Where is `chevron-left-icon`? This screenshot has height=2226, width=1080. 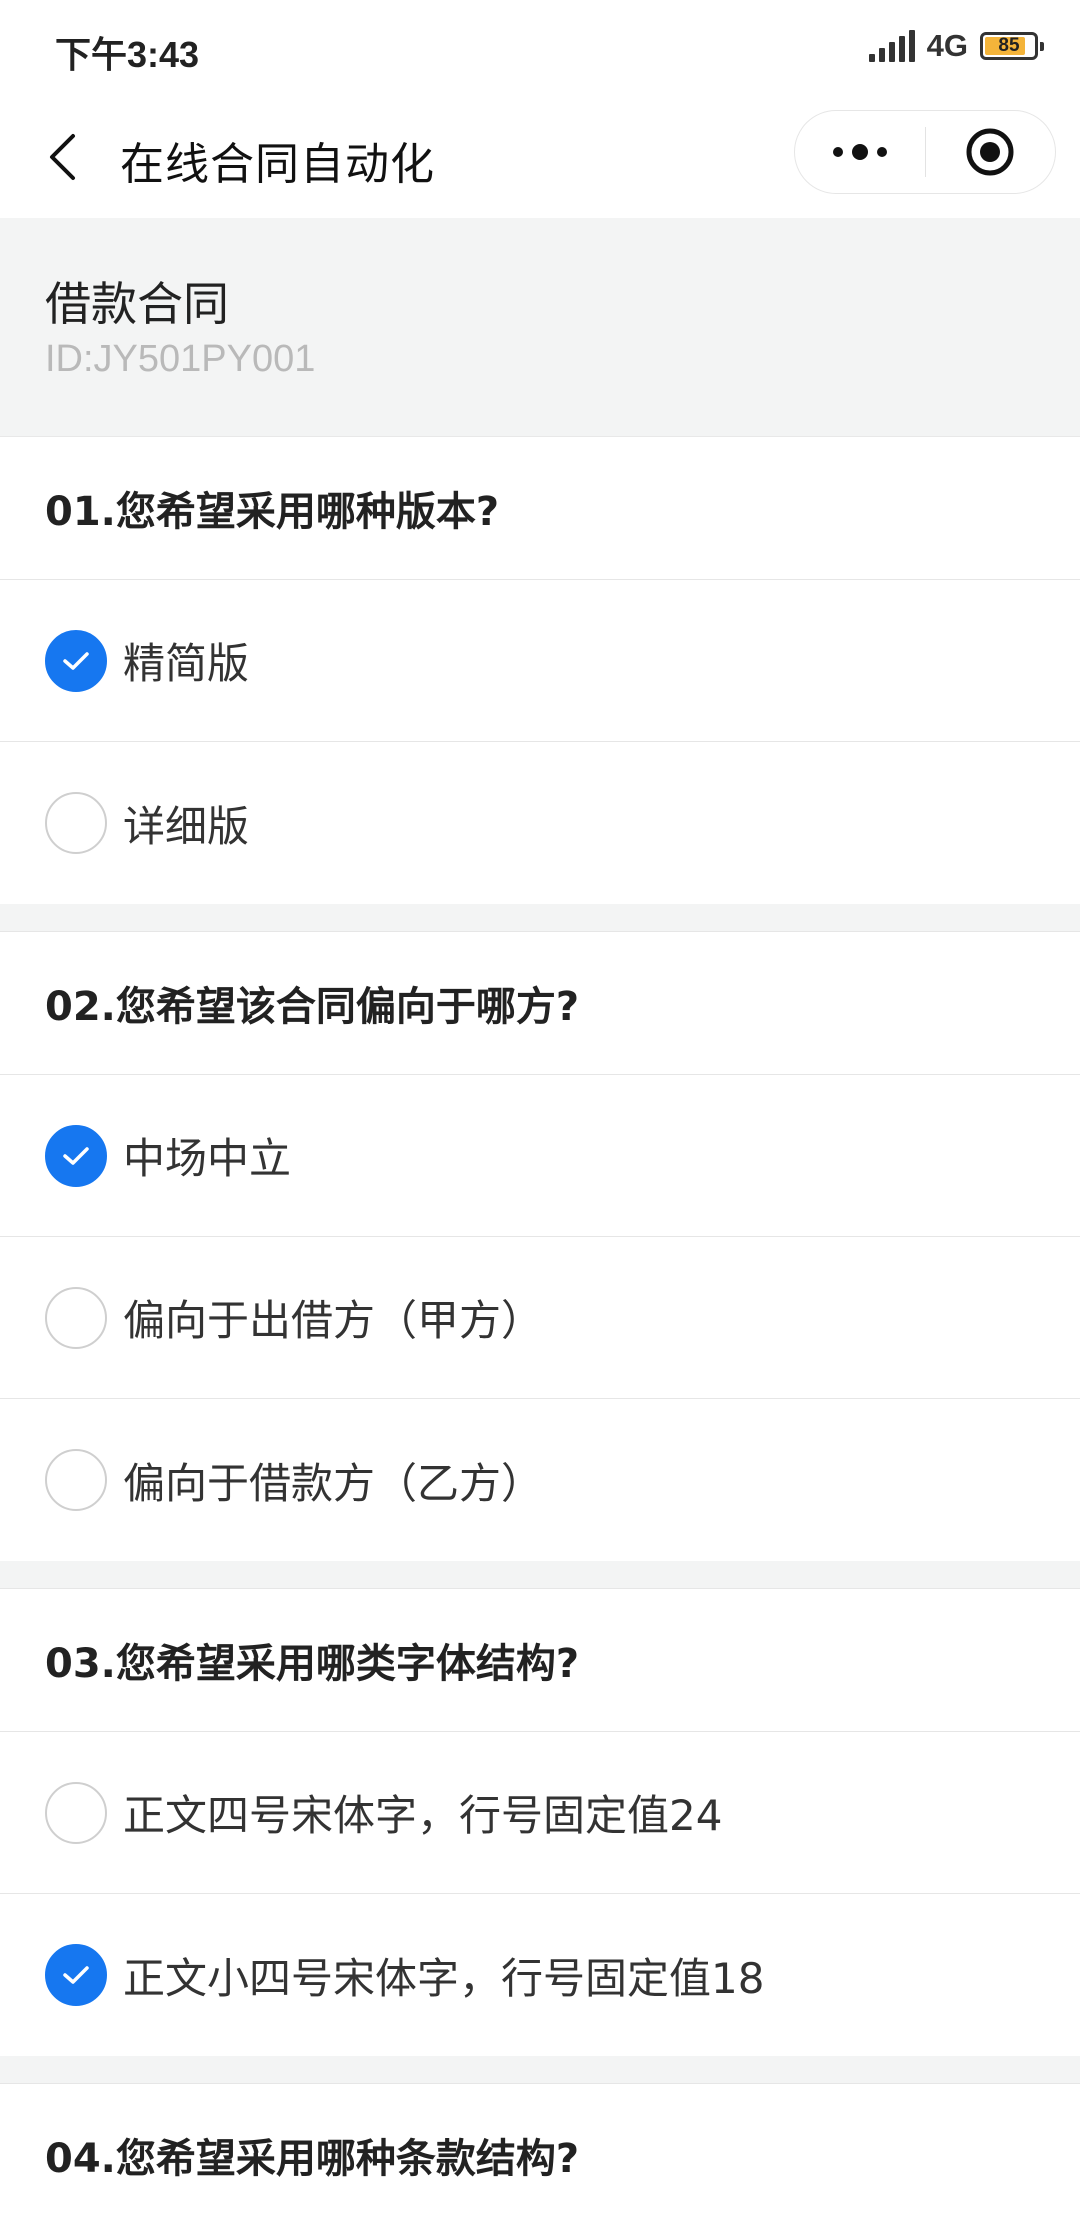
chevron-left-icon is located at coordinates (62, 157).